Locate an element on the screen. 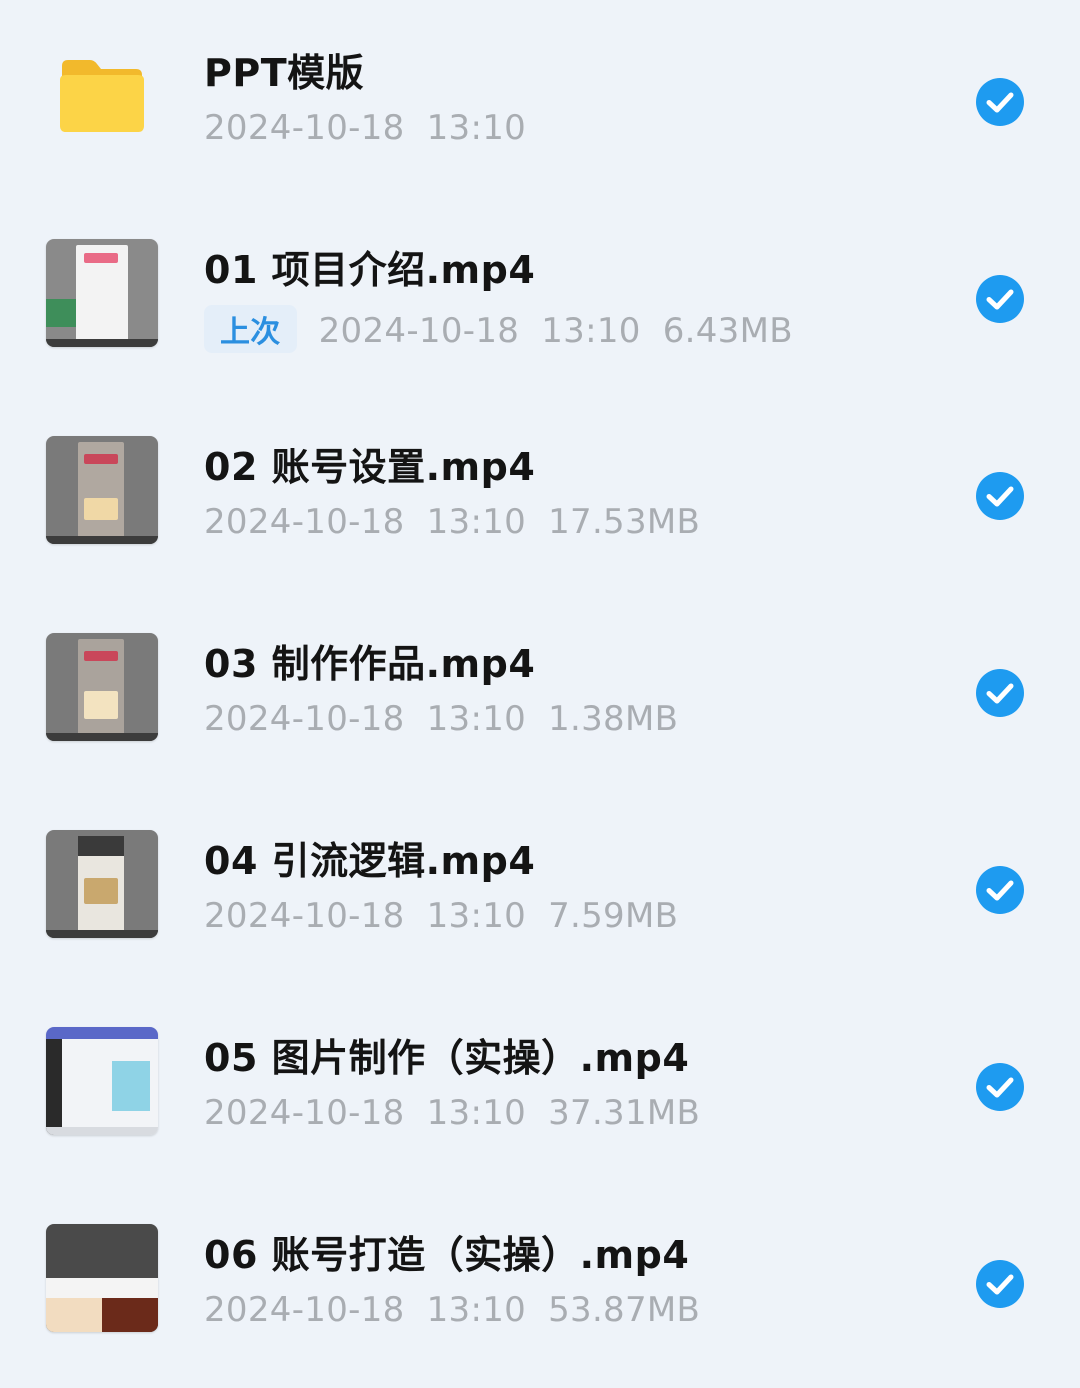 This screenshot has width=1080, height=1388. file-size: 53.87MB is located at coordinates (624, 1310).